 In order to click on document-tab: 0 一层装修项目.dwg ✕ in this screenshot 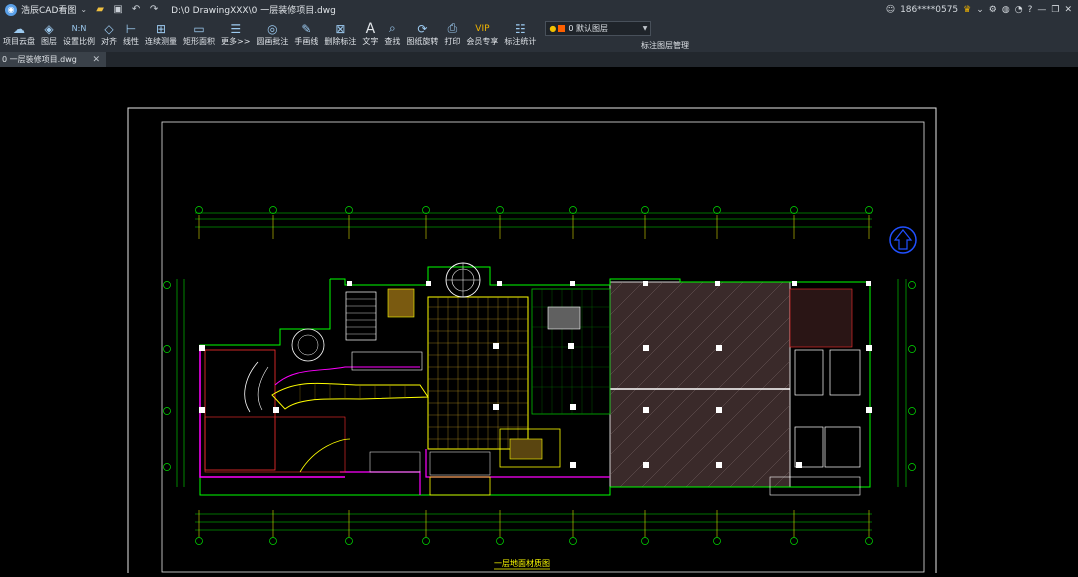, I will do `click(53, 59)`.